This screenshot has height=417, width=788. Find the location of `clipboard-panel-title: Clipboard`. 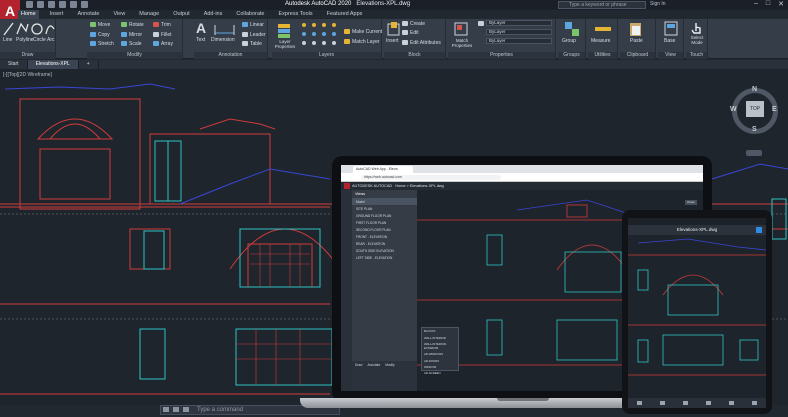

clipboard-panel-title: Clipboard is located at coordinates (637, 55).